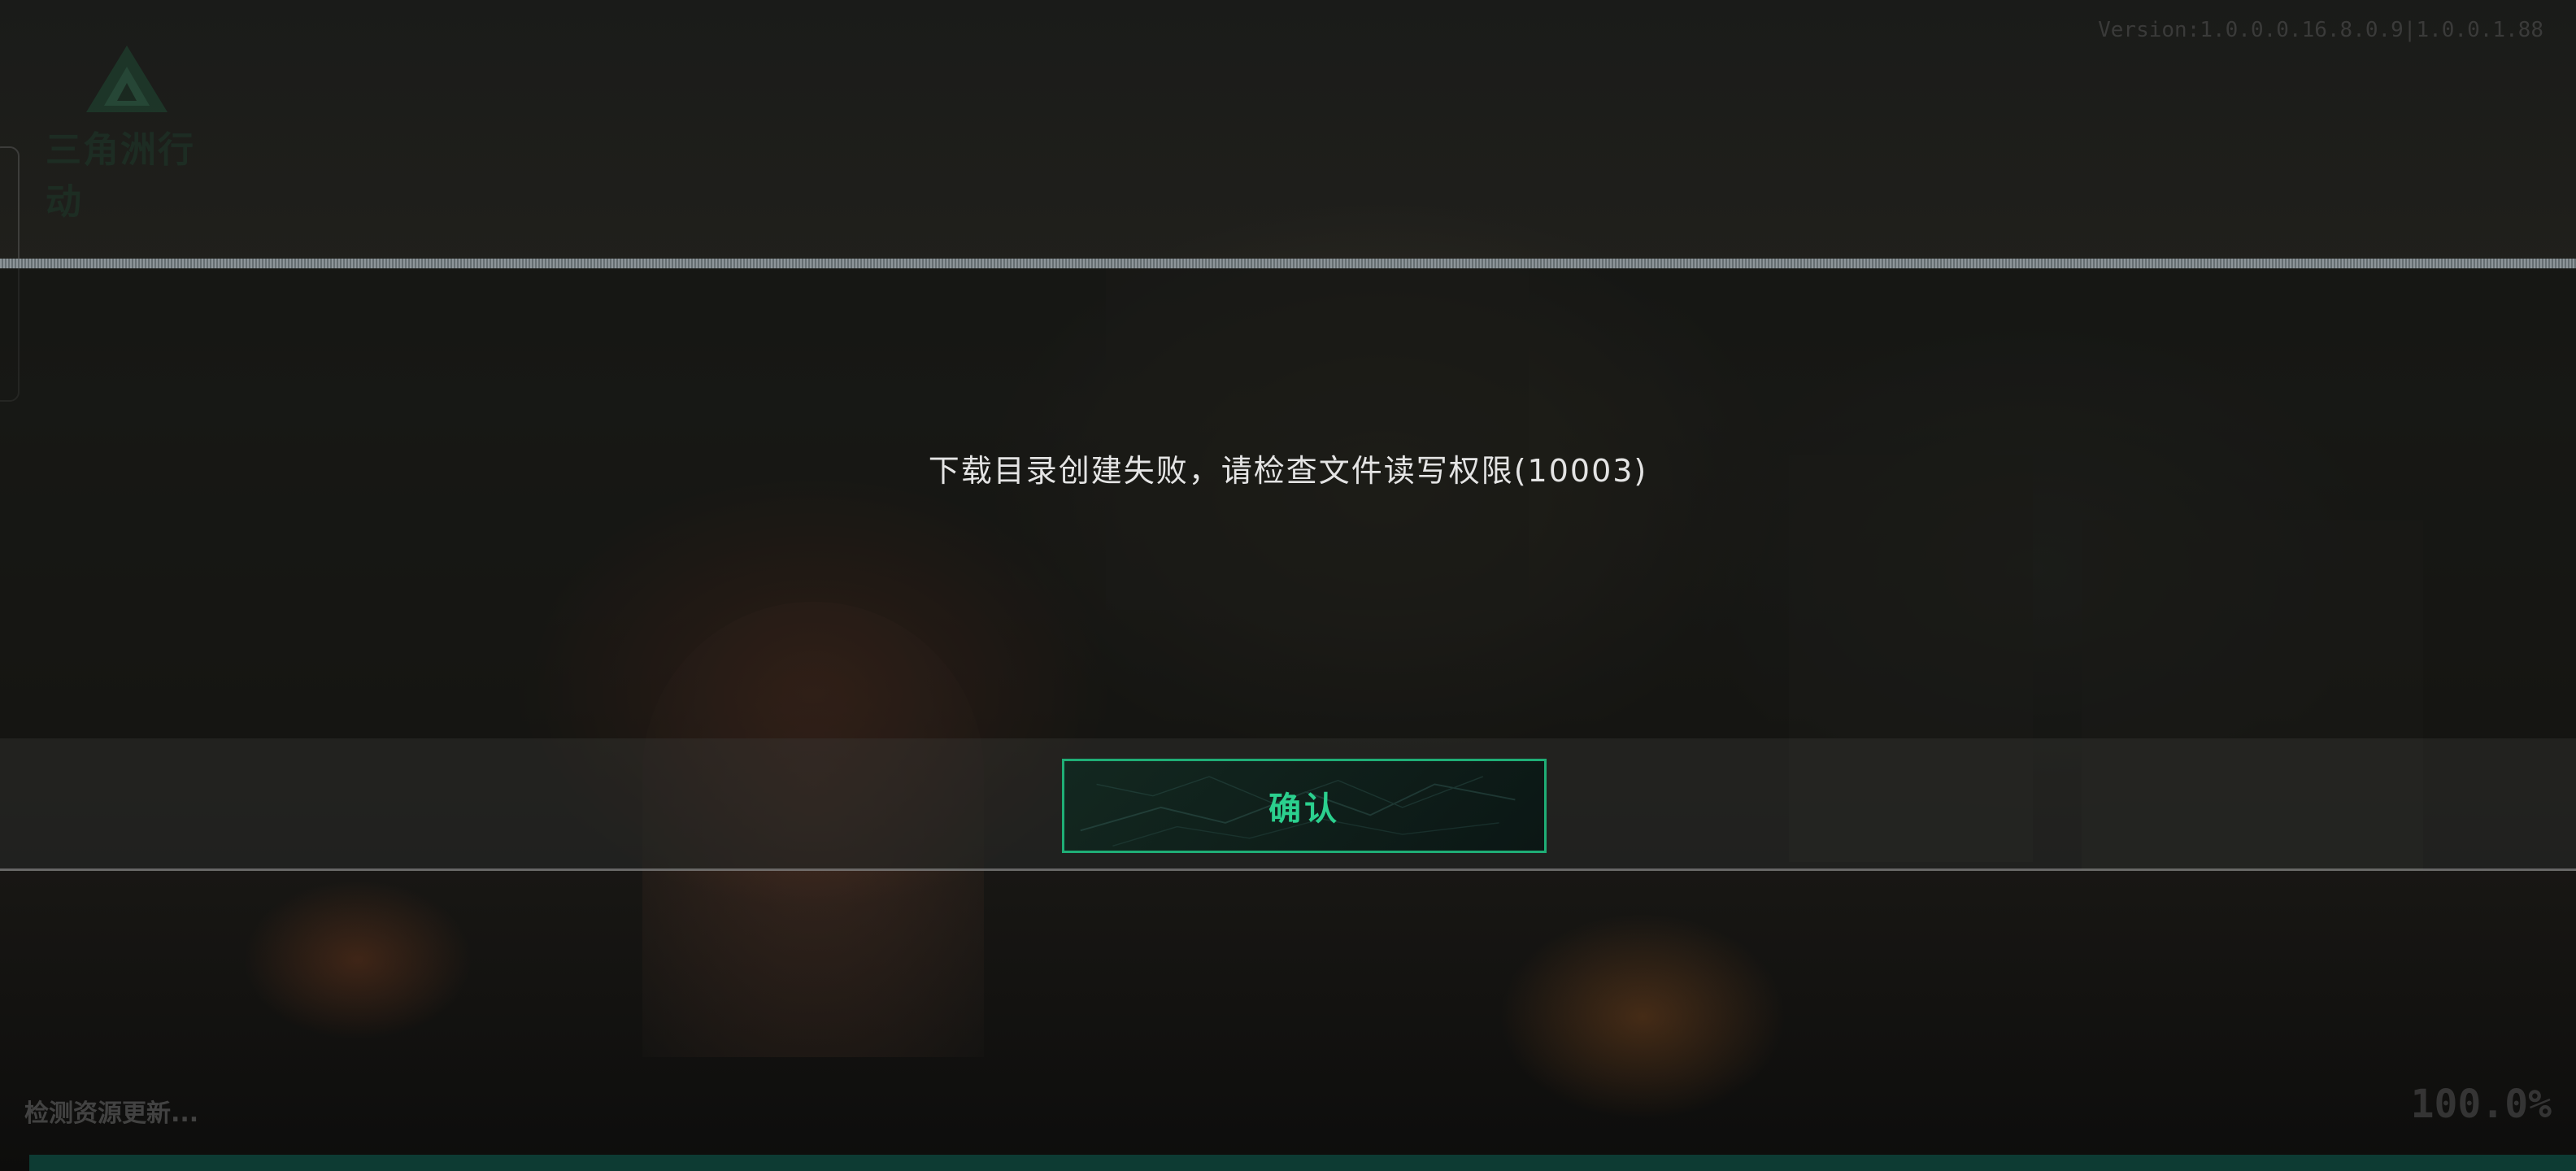  What do you see at coordinates (2481, 1105) in the screenshot?
I see `progress-percent: 100.0%` at bounding box center [2481, 1105].